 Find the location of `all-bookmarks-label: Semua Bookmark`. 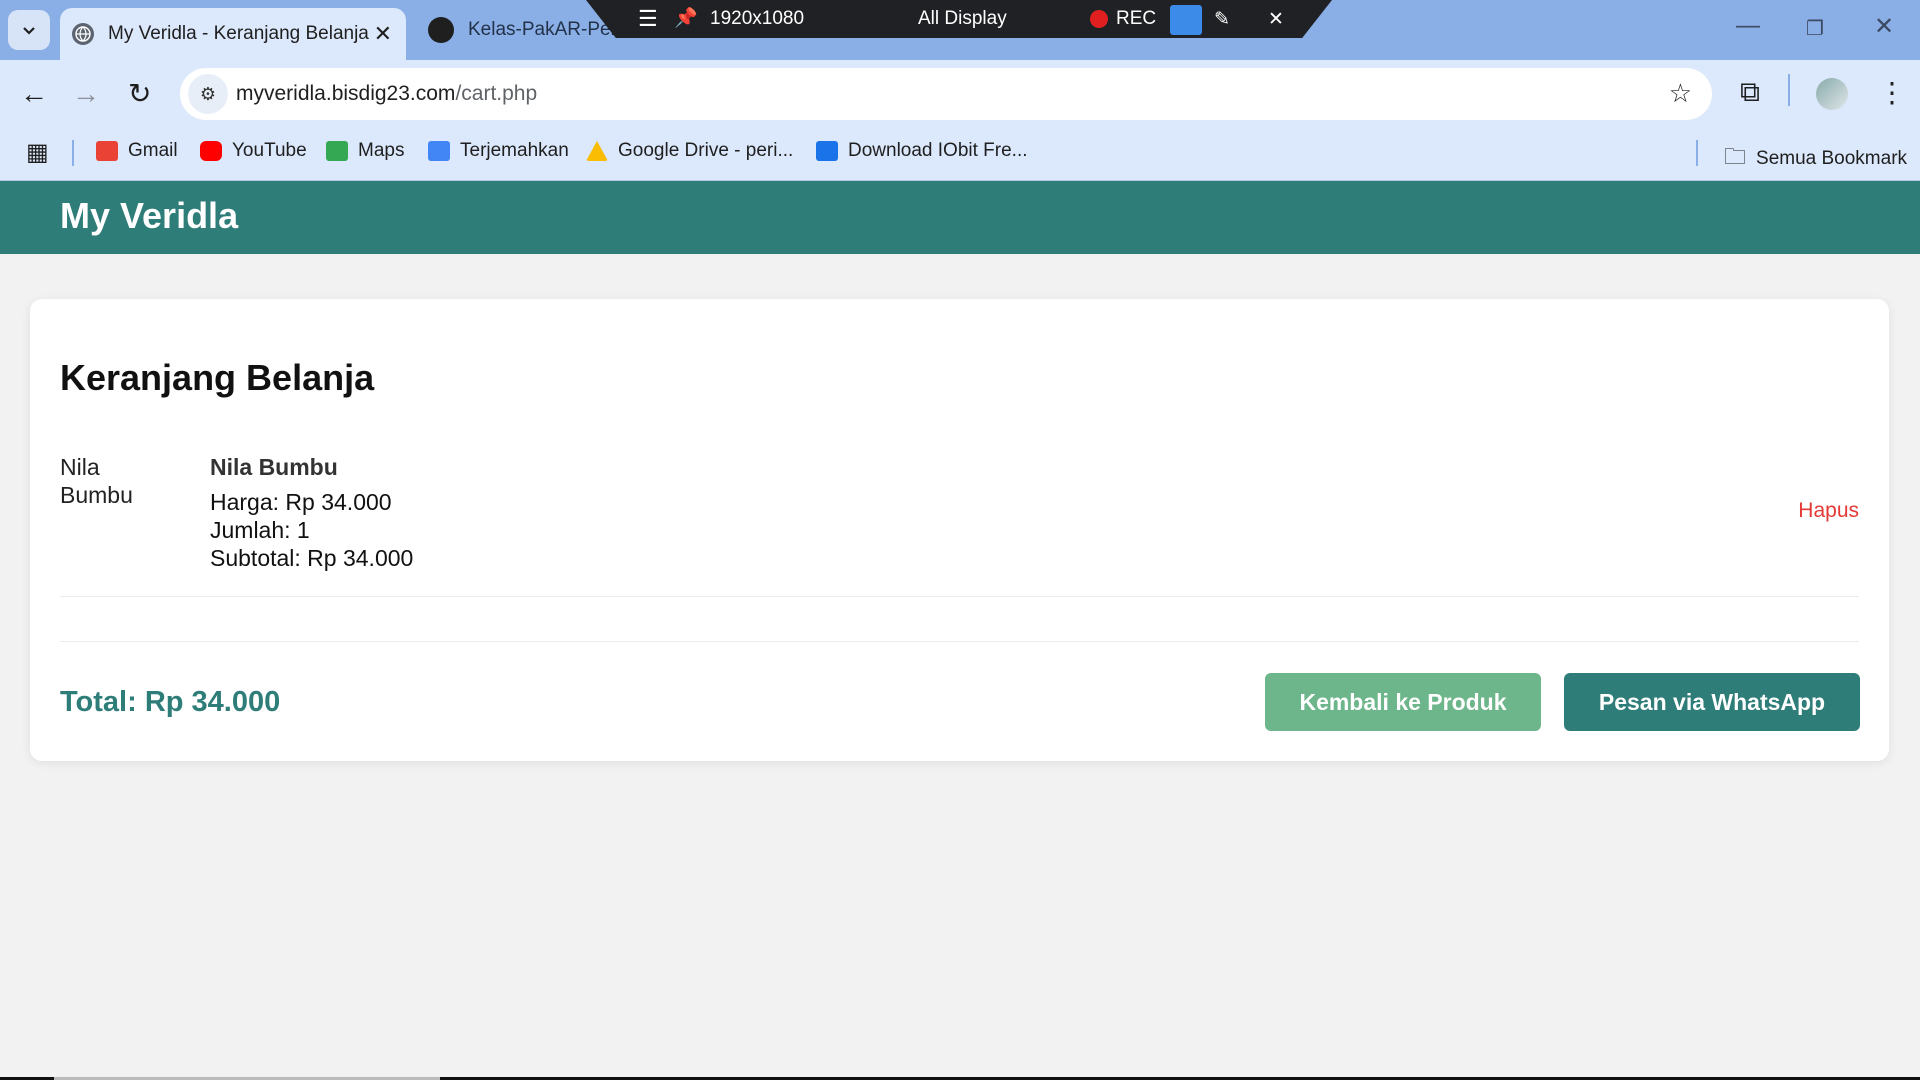

all-bookmarks-label: Semua Bookmark is located at coordinates (1832, 158).